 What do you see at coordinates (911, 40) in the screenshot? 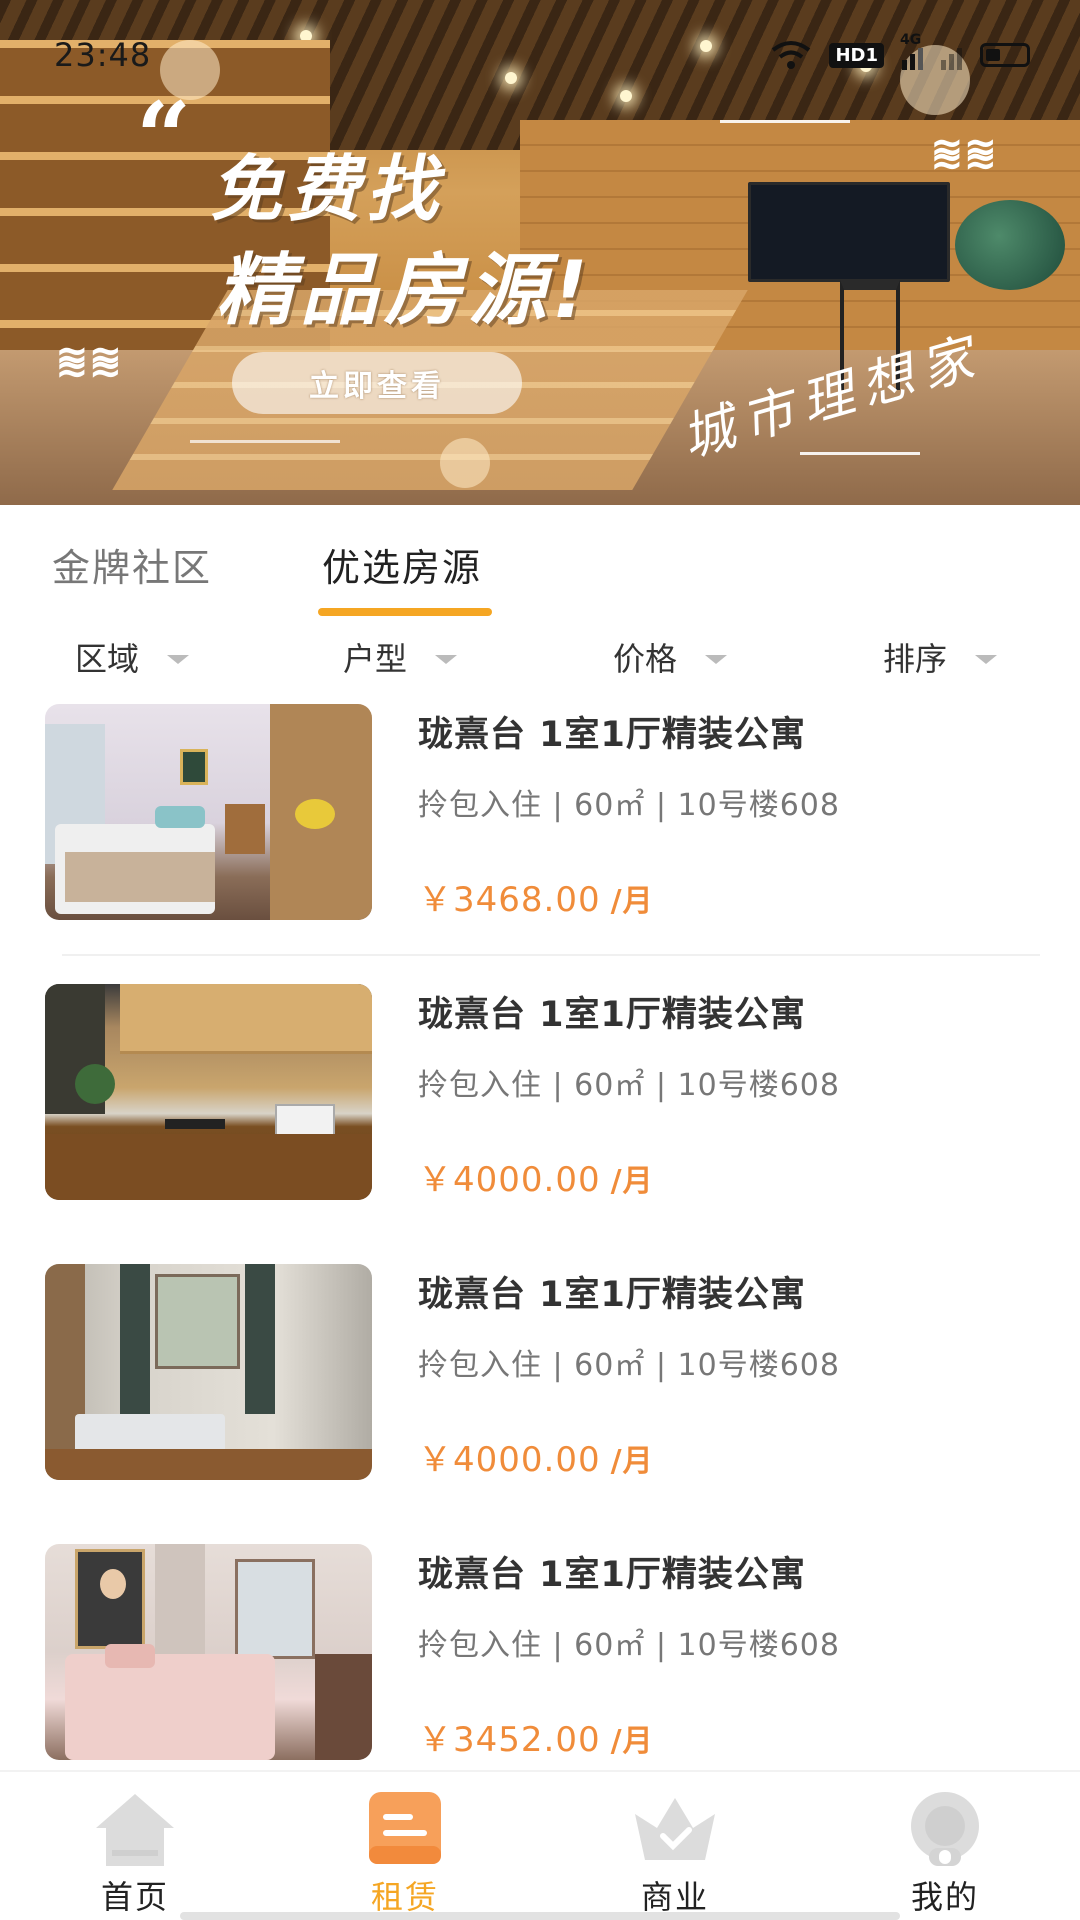
I see `signal-label: 4G` at bounding box center [911, 40].